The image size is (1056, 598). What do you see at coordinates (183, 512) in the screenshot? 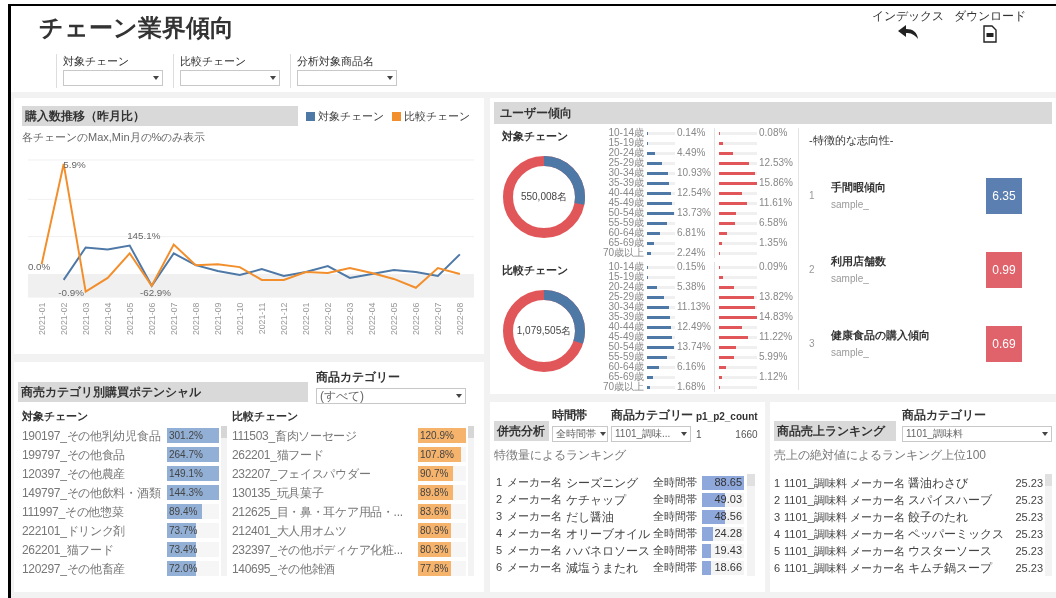
I see `value-label: 89.4%` at bounding box center [183, 512].